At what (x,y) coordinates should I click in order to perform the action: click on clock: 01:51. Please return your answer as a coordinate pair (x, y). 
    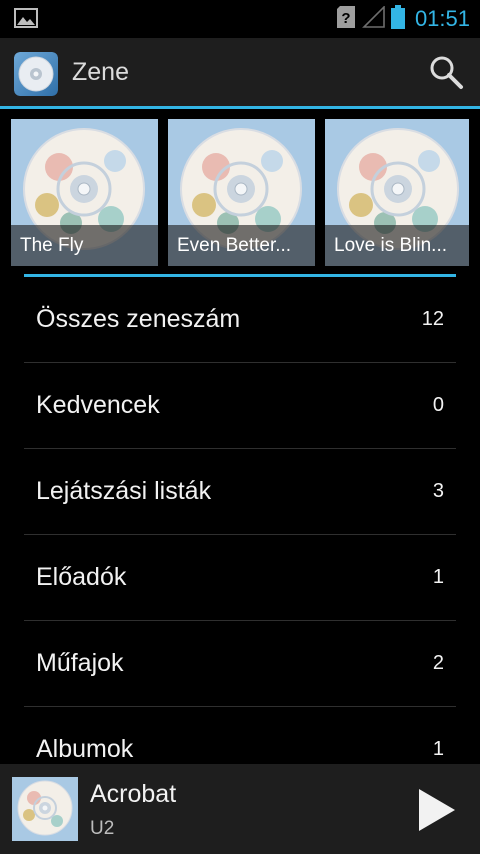
    Looking at the image, I should click on (442, 18).